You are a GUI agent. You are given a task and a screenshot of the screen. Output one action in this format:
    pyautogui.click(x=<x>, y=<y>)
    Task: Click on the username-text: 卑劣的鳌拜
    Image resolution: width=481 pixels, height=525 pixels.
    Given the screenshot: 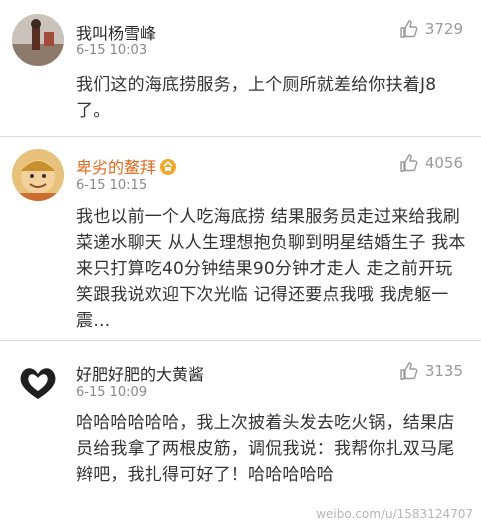 What is the action you would take?
    pyautogui.click(x=116, y=167)
    